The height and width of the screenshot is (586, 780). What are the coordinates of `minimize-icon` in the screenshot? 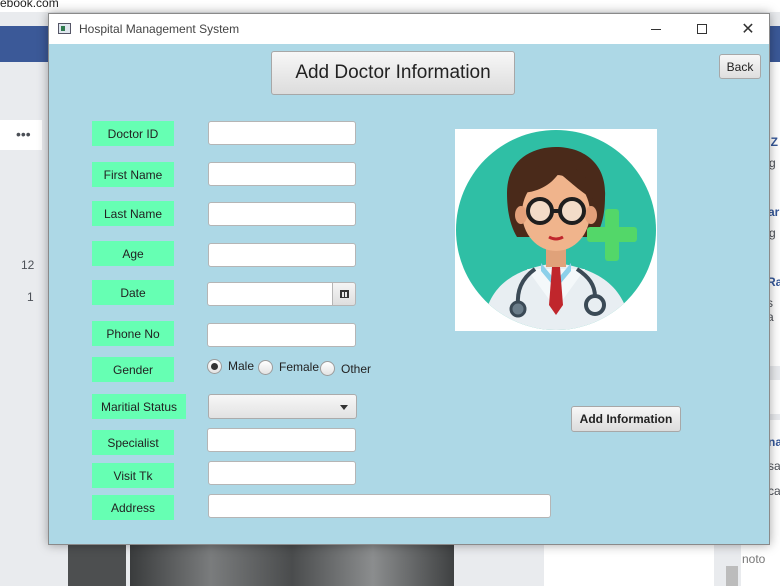 It's located at (656, 29).